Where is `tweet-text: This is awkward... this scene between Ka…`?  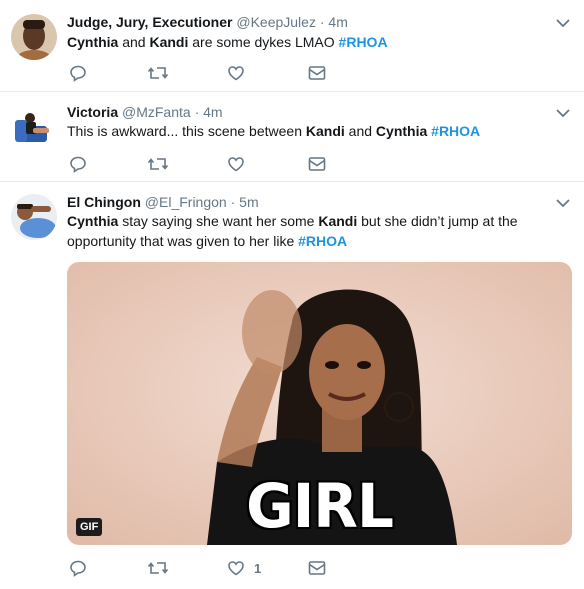 tweet-text: This is awkward... this scene between Ka… is located at coordinates (317, 131).